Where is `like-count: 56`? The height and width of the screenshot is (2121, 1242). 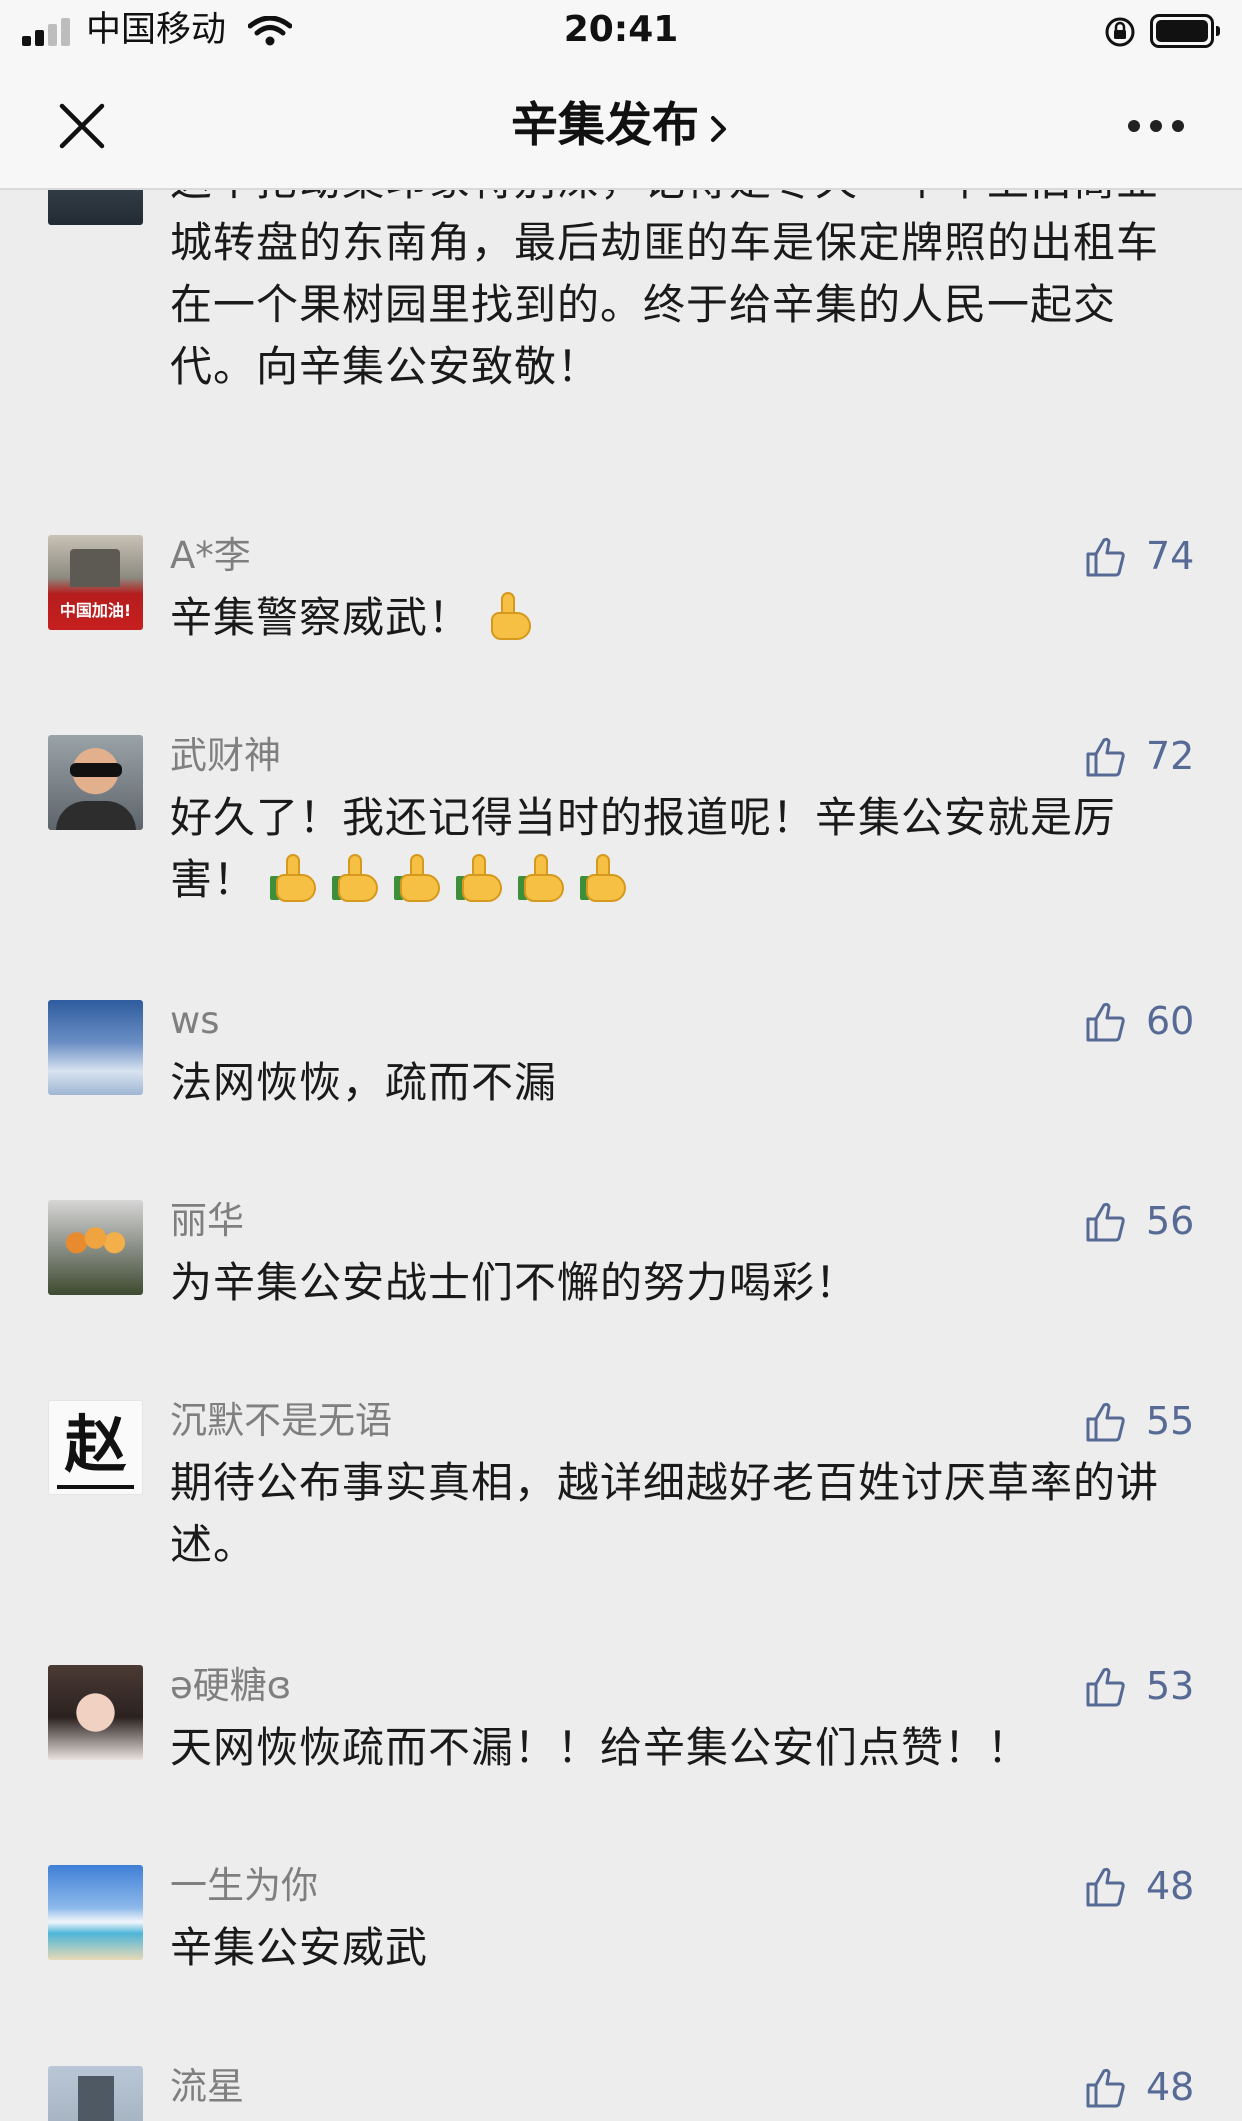
like-count: 56 is located at coordinates (1170, 1221).